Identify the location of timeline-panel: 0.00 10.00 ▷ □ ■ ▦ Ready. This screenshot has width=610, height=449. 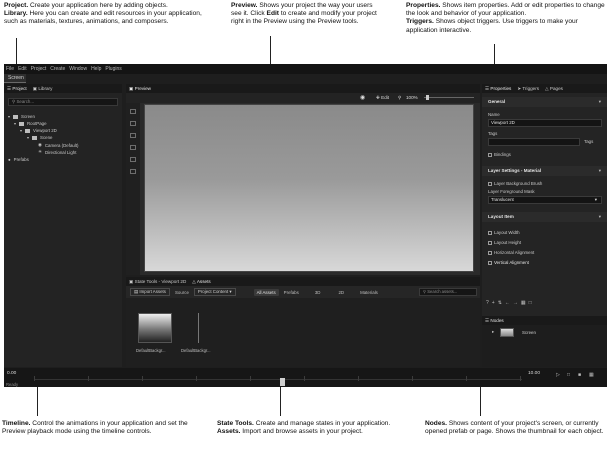
(305, 377).